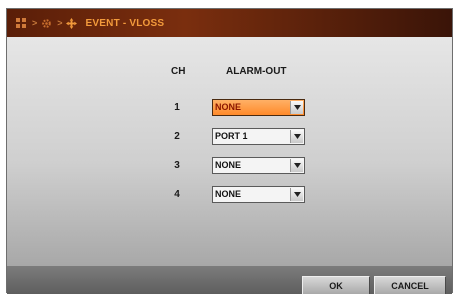 Image resolution: width=457 pixels, height=294 pixels. What do you see at coordinates (258, 107) in the screenshot?
I see `alarm-out-select-ch1: NONE` at bounding box center [258, 107].